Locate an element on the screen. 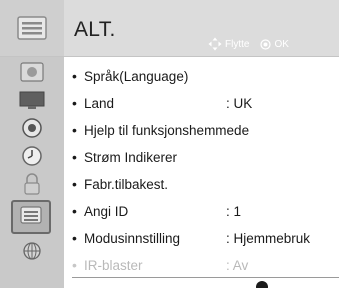 This screenshot has height=288, width=339. sidebar-item-monitor is located at coordinates (32, 102).